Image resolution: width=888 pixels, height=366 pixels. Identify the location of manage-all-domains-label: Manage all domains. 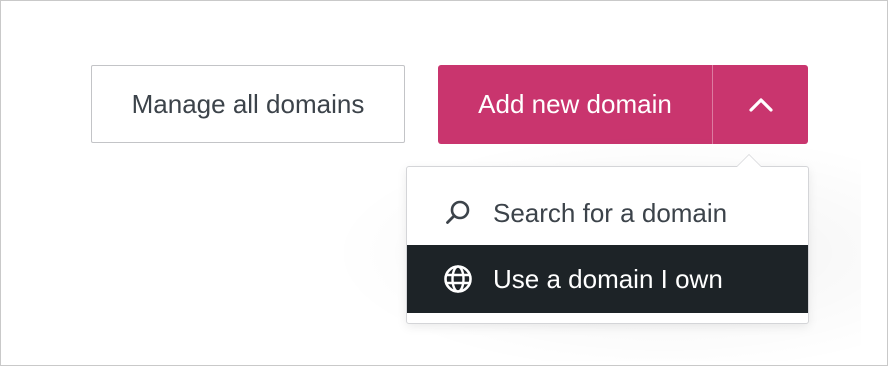
(248, 103).